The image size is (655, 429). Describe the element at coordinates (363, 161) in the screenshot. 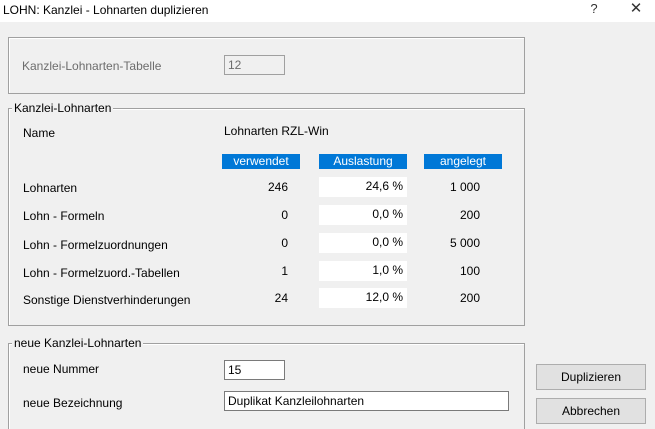

I see `column-header-auslastung: Auslastung` at that location.